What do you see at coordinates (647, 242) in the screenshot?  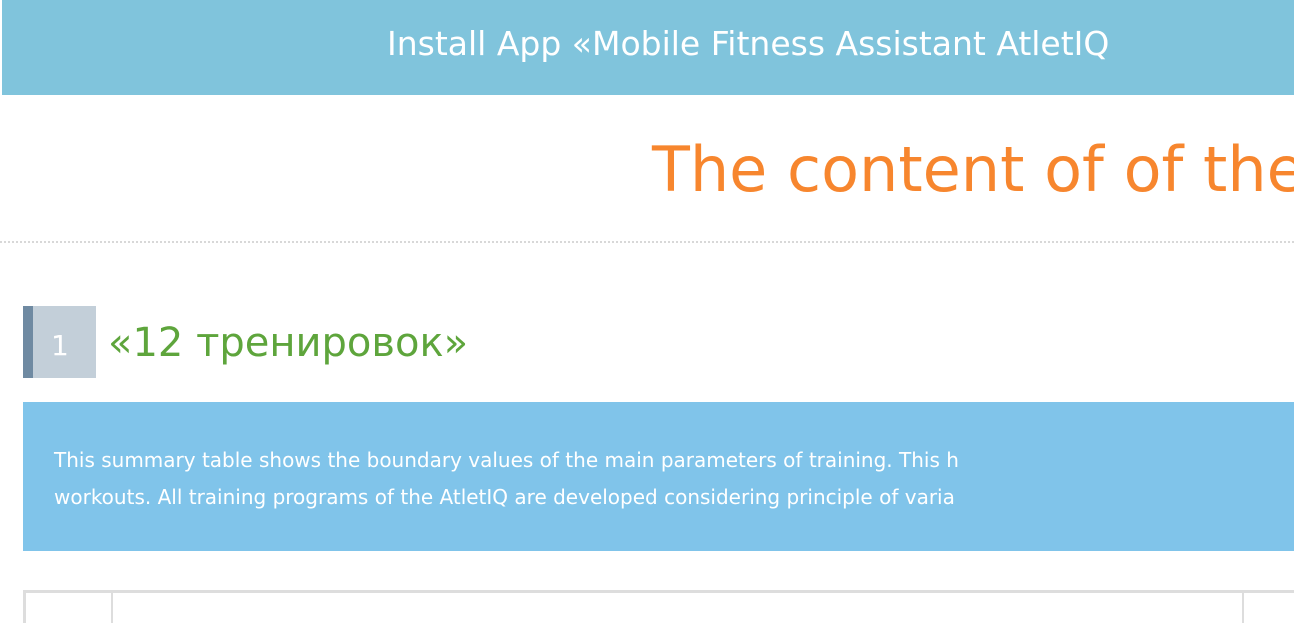 I see `divider` at bounding box center [647, 242].